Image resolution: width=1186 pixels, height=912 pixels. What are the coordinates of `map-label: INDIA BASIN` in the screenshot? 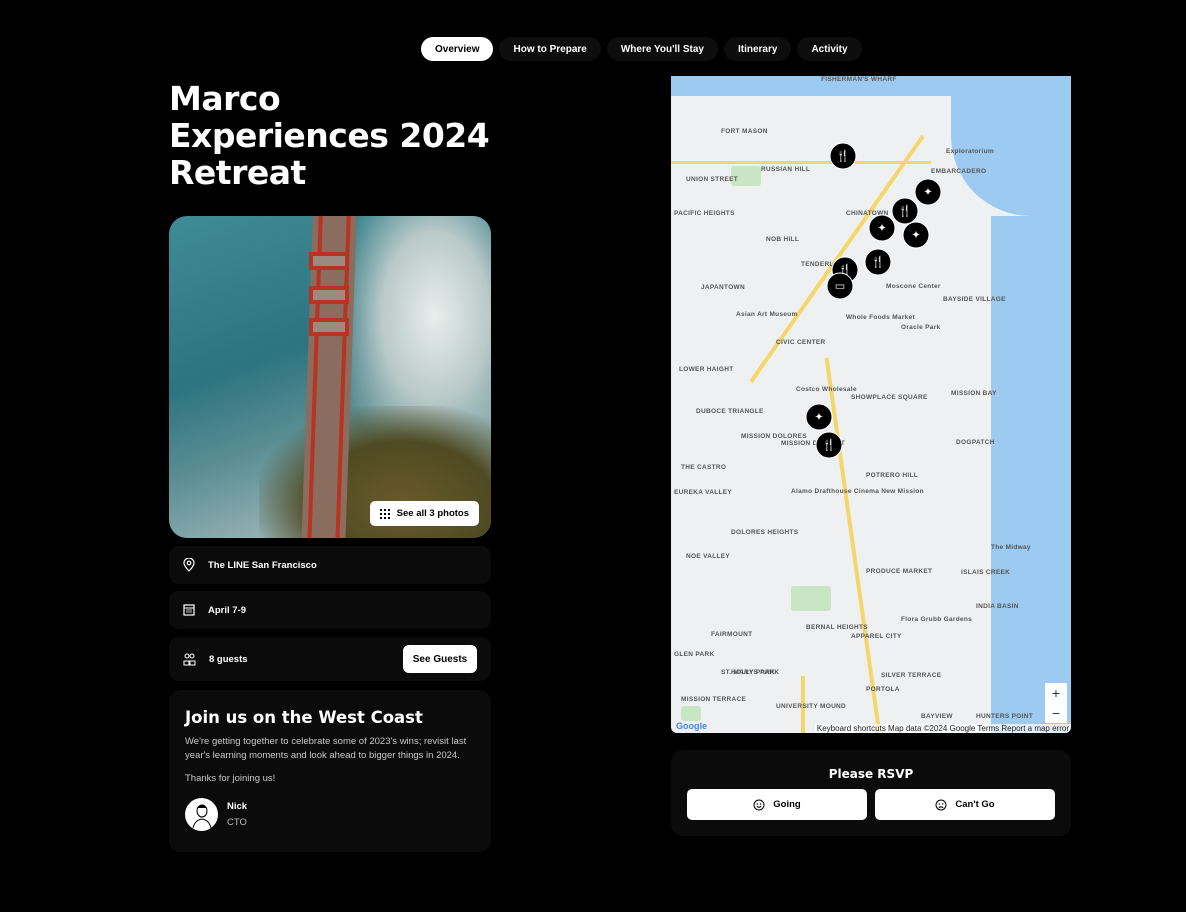 It's located at (997, 606).